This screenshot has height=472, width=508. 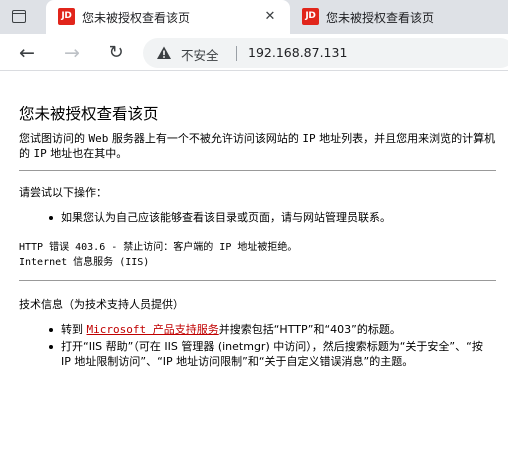 What do you see at coordinates (226, 217) in the screenshot?
I see `list-item-text: 如果您认为自己应该能够查看该目录或页面，请与网站管理员联系。` at bounding box center [226, 217].